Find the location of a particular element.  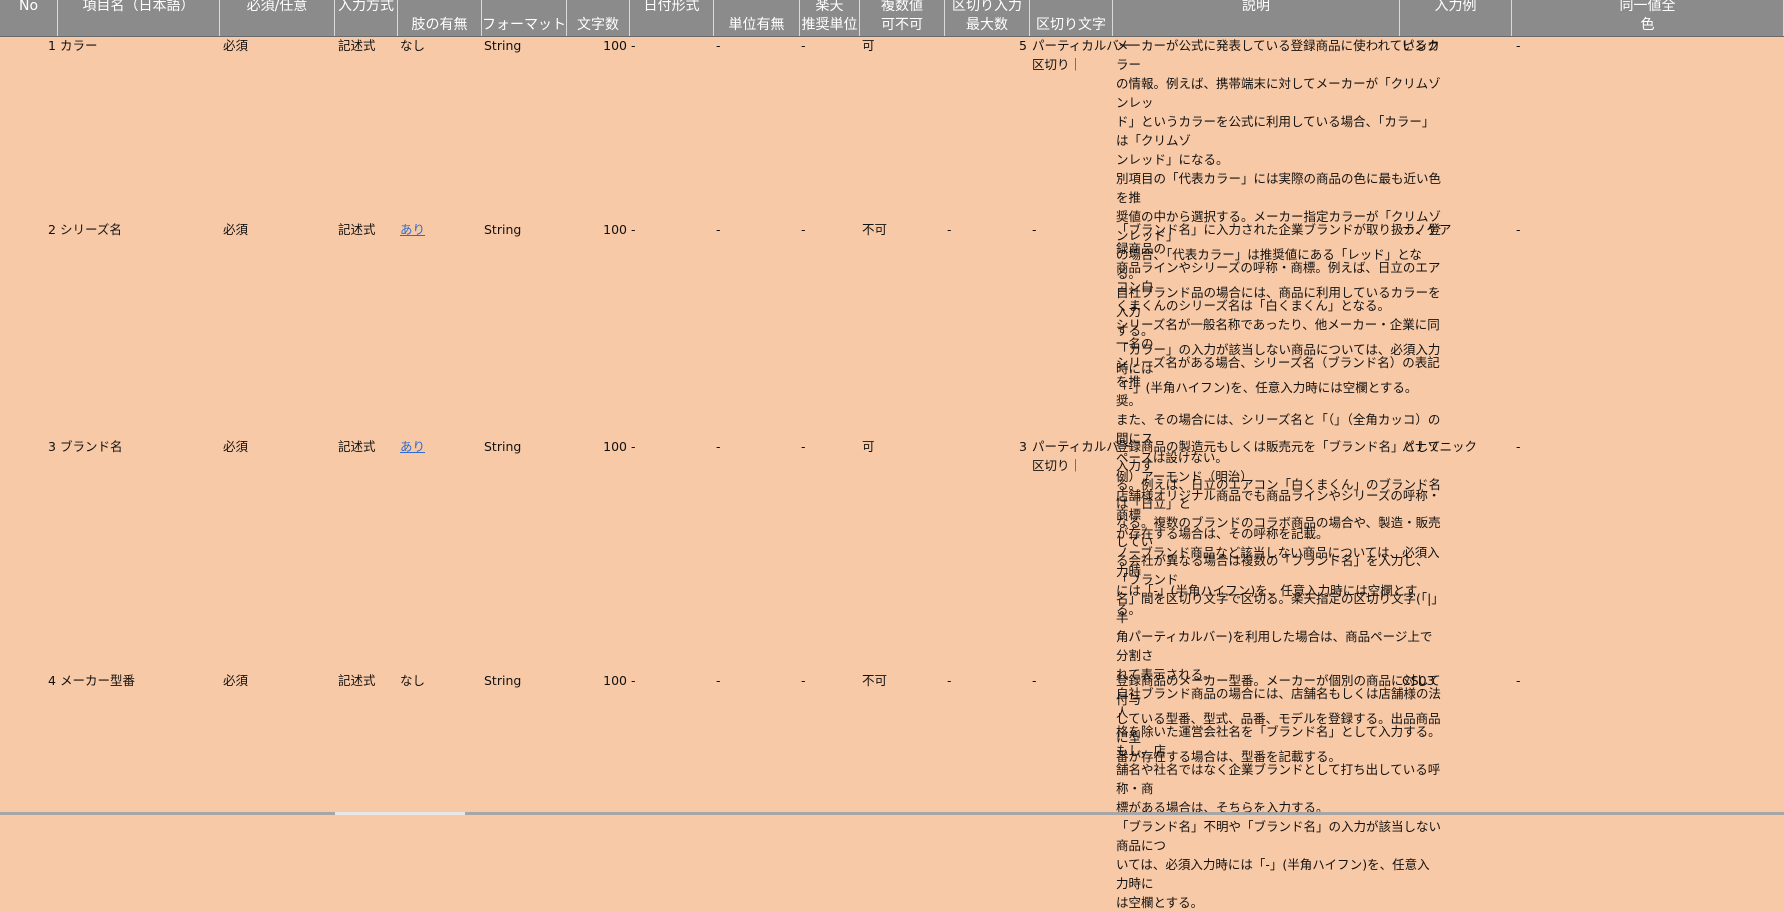

column-header-format: フォーマット is located at coordinates (524, 18).